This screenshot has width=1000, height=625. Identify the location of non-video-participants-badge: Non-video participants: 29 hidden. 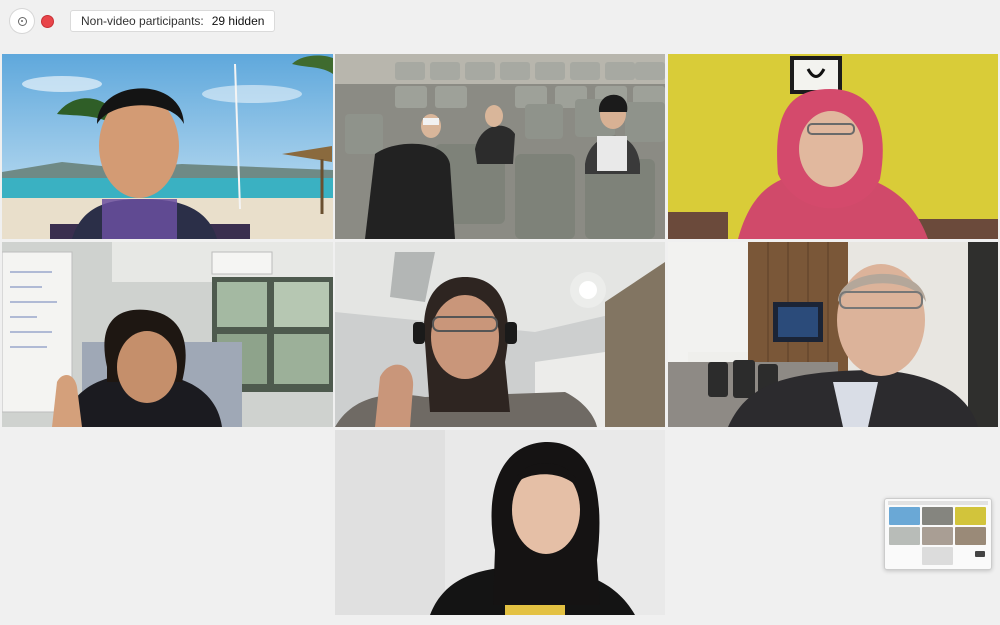
(173, 21).